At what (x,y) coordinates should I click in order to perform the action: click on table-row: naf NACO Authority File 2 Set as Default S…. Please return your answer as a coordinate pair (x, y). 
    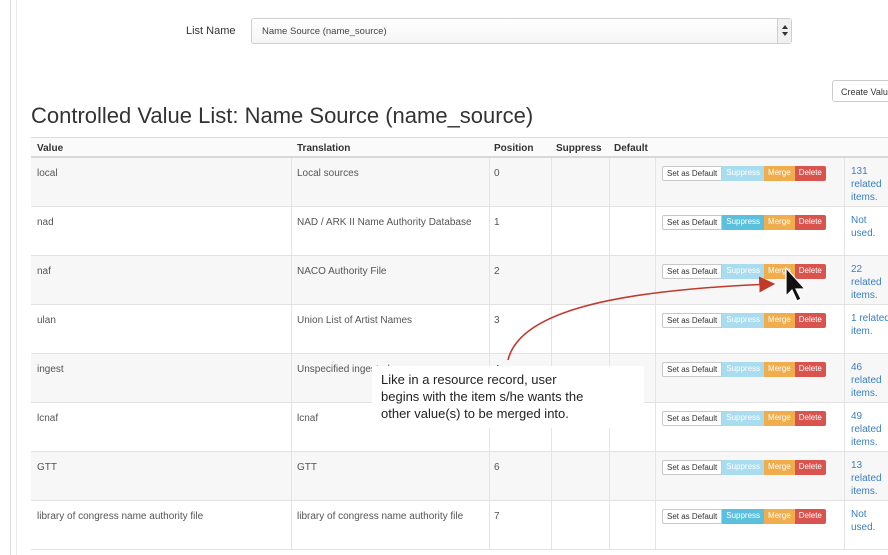
    Looking at the image, I should click on (459, 280).